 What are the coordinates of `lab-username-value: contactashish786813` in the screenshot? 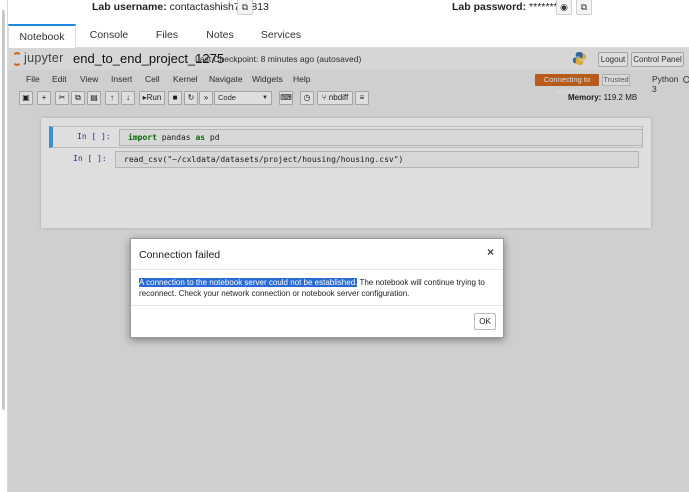 It's located at (219, 7).